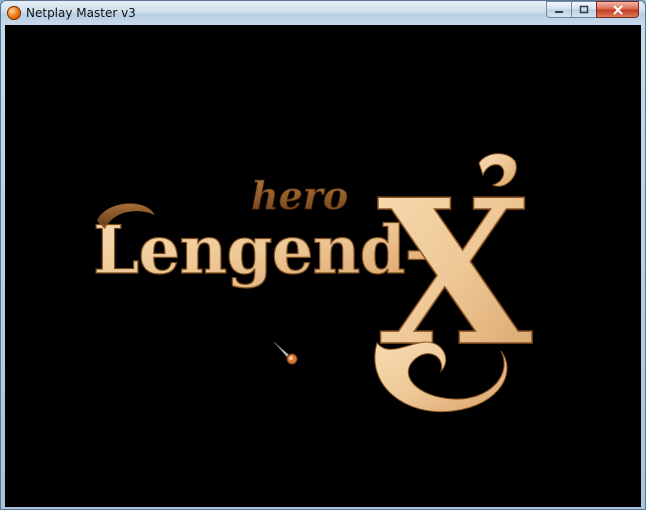 Image resolution: width=646 pixels, height=510 pixels. I want to click on maximize-icon, so click(584, 9).